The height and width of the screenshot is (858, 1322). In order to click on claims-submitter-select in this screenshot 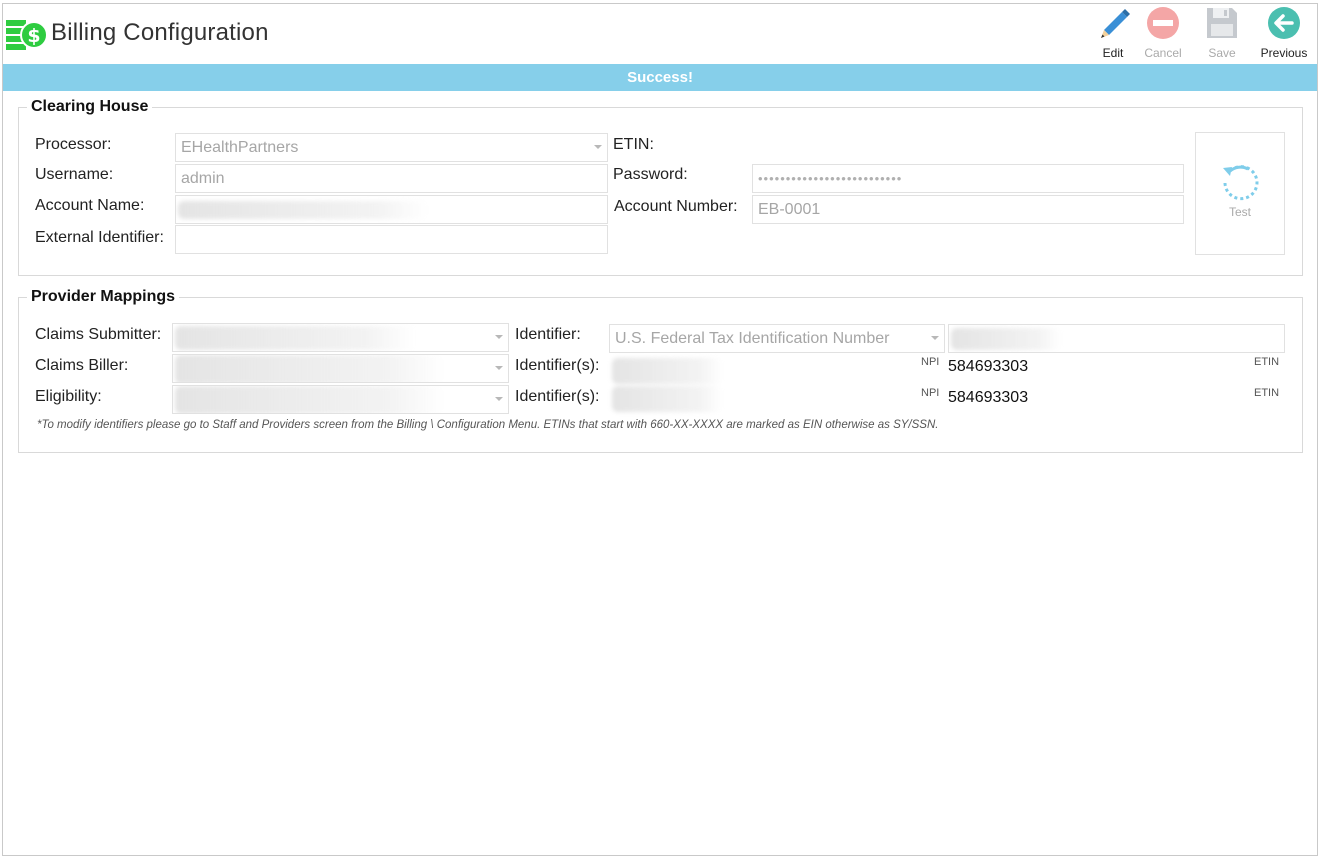, I will do `click(340, 337)`.